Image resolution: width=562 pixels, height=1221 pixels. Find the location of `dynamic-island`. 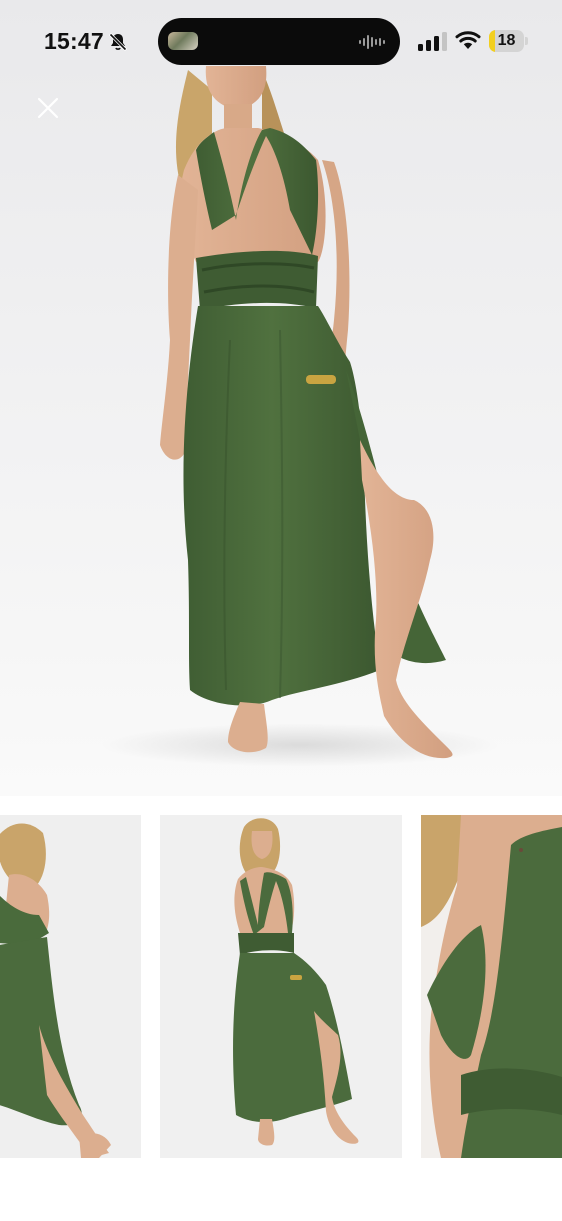

dynamic-island is located at coordinates (279, 41).